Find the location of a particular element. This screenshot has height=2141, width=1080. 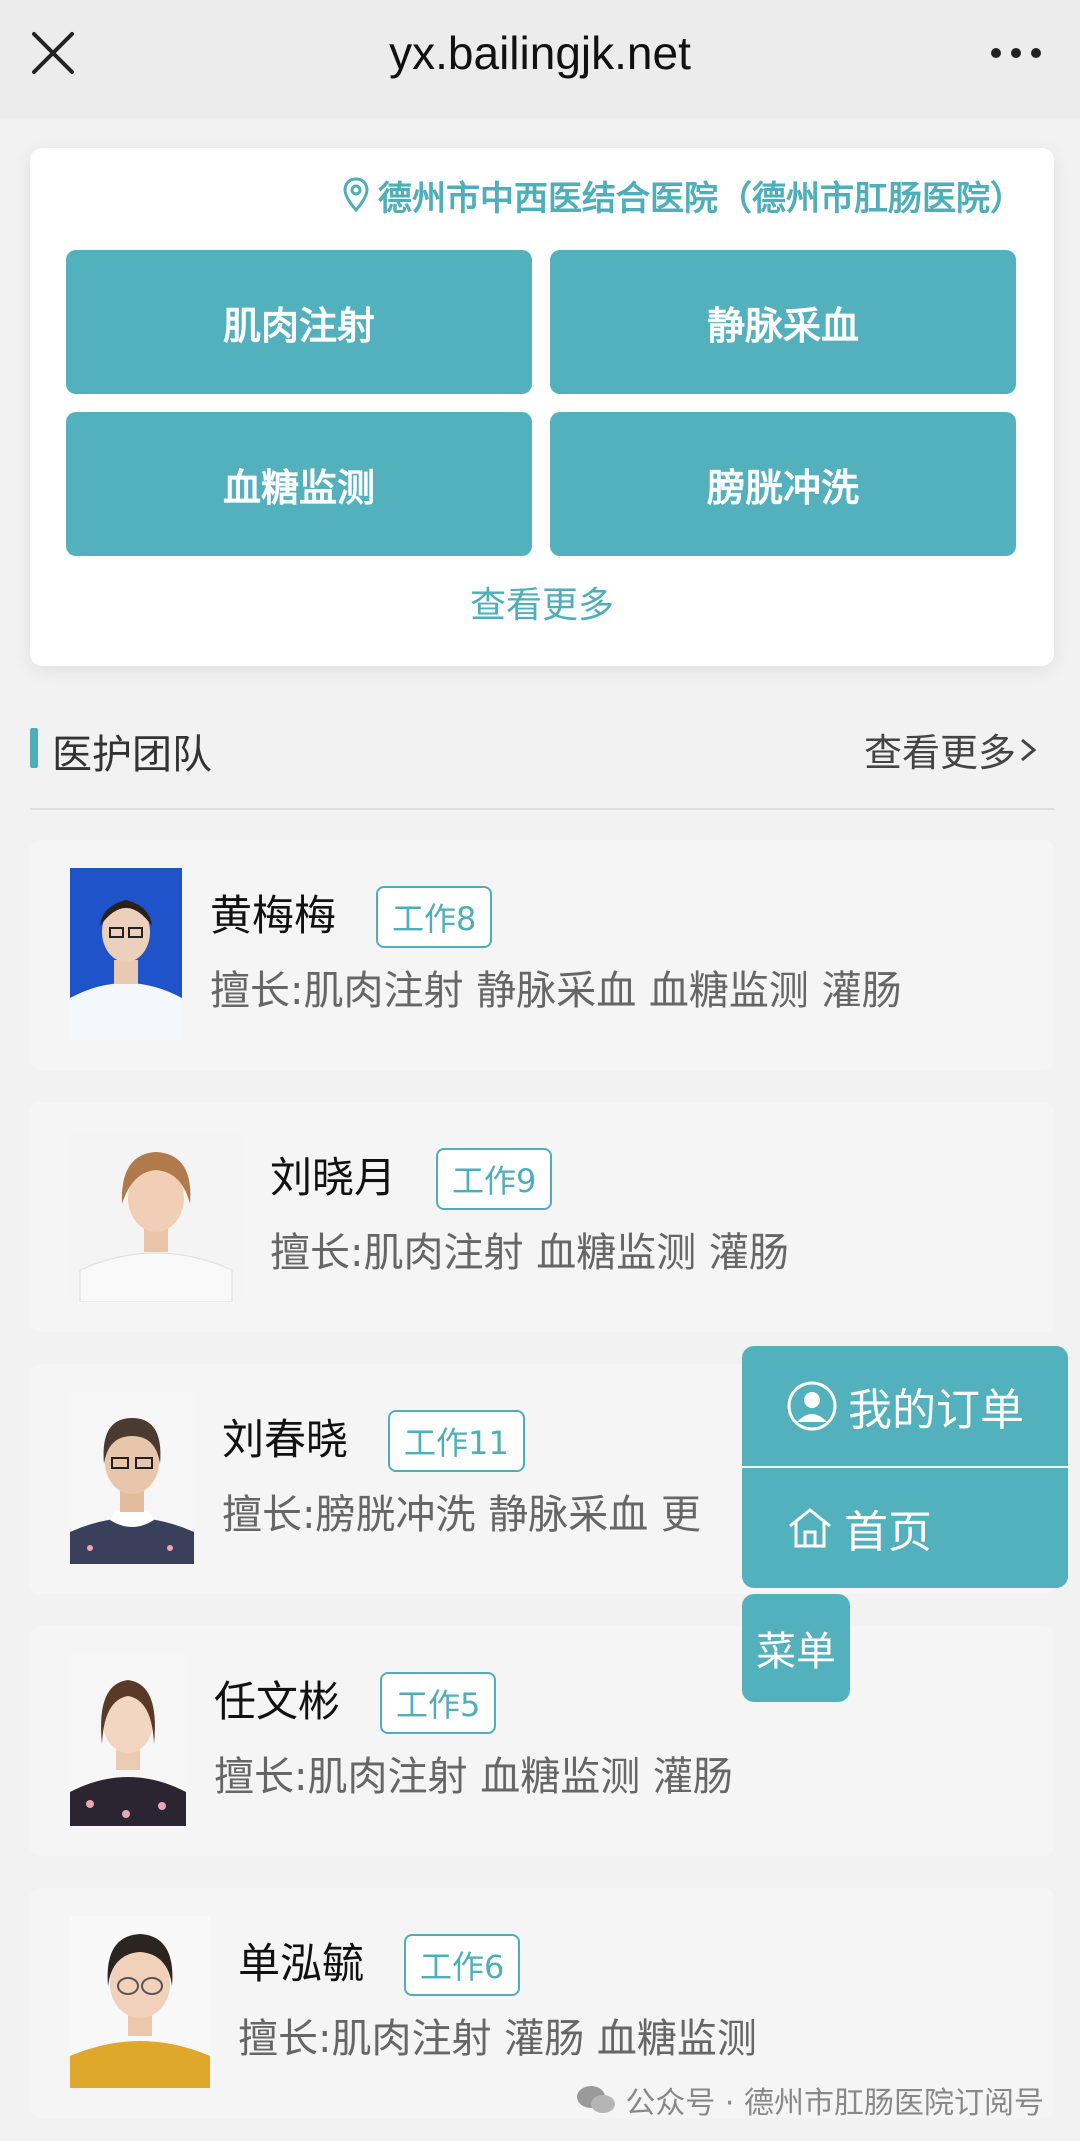

staff-card: 刘晓月 工作9 擅长:肌肉注射 血糖监测 灌肠 is located at coordinates (542, 1217).